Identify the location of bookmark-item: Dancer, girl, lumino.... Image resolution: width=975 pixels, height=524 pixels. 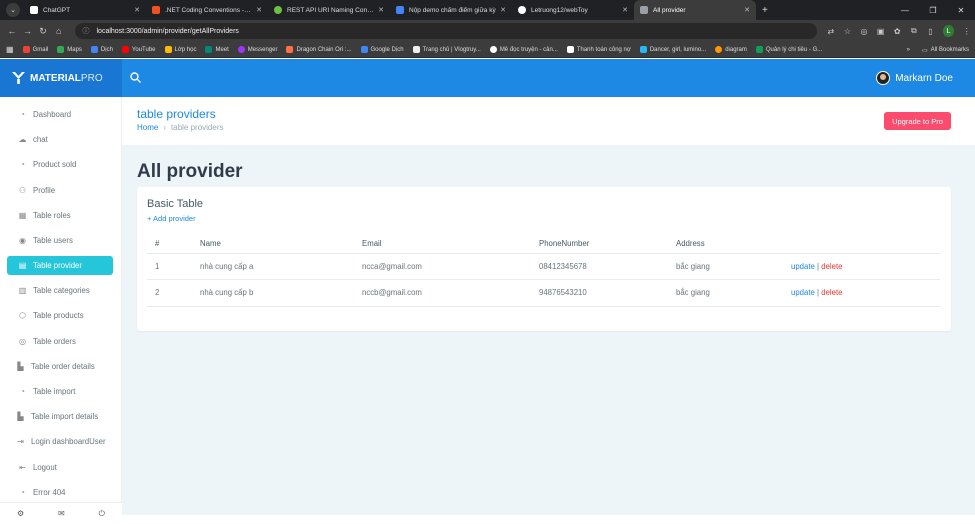
(672, 49).